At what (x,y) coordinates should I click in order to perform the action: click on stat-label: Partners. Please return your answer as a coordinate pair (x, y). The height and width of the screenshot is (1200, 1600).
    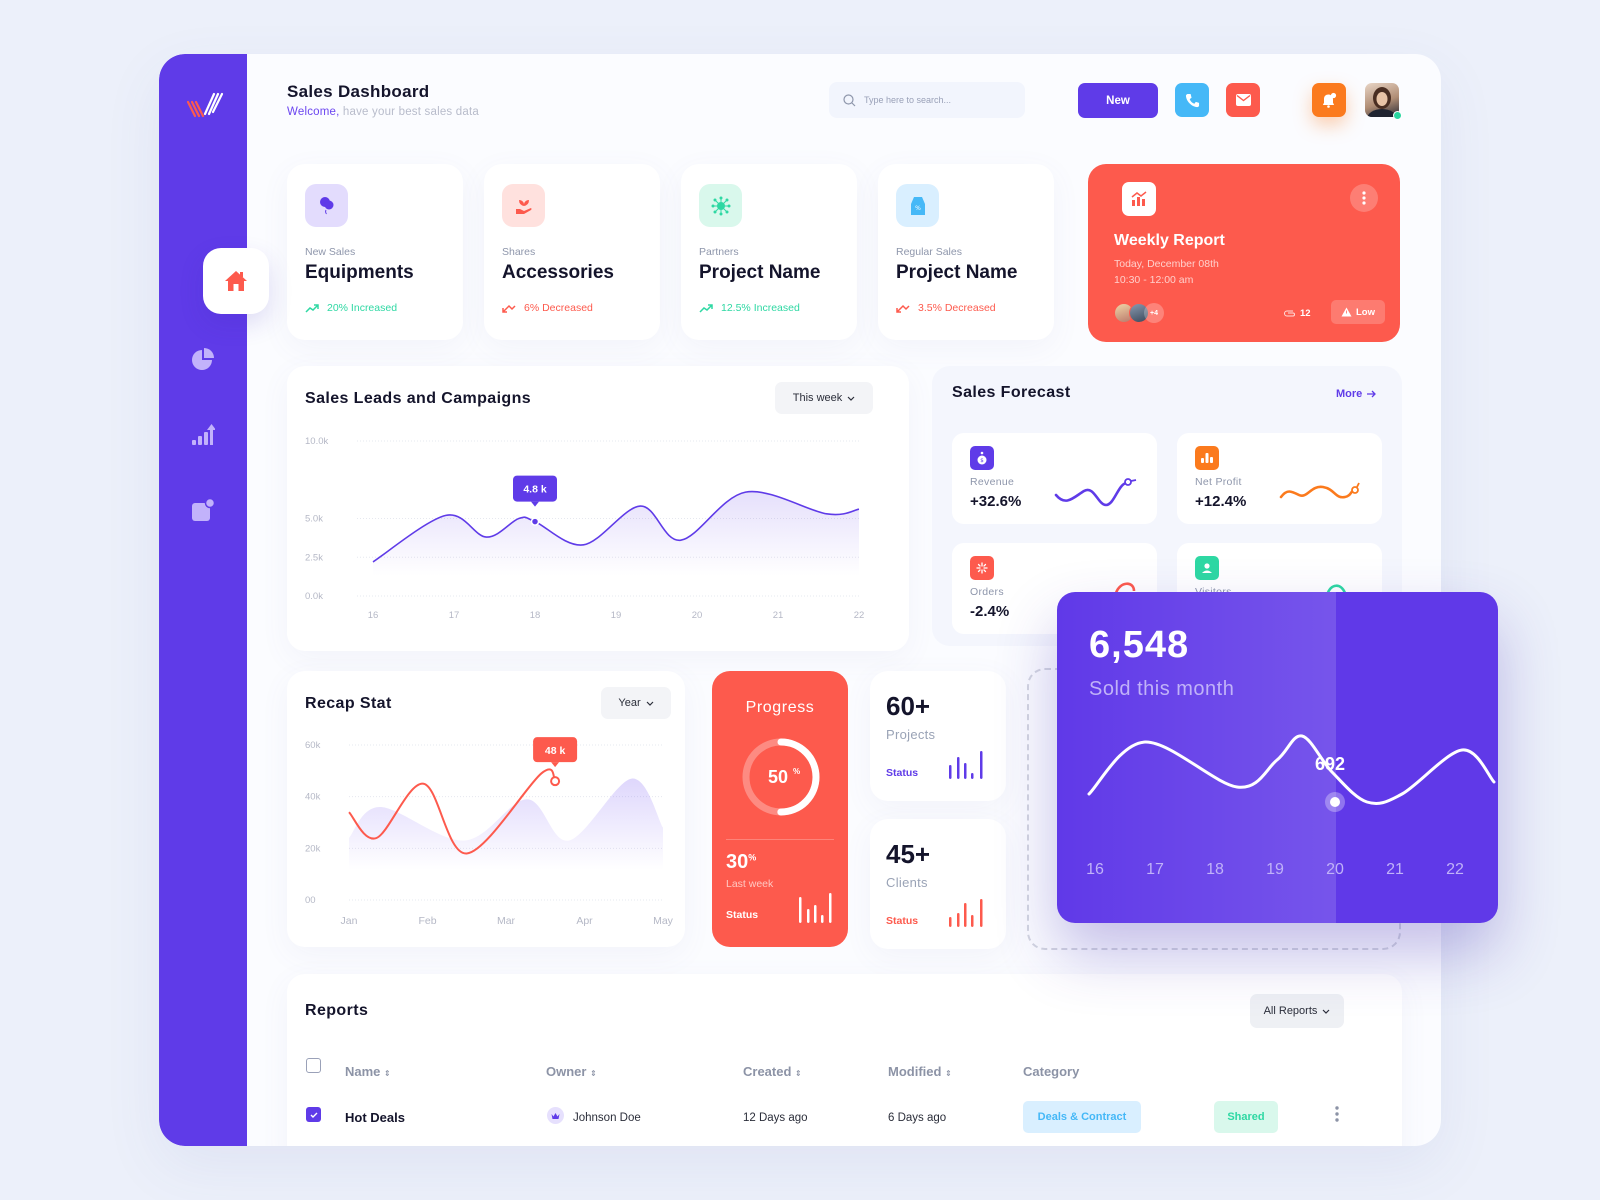
    Looking at the image, I should click on (719, 252).